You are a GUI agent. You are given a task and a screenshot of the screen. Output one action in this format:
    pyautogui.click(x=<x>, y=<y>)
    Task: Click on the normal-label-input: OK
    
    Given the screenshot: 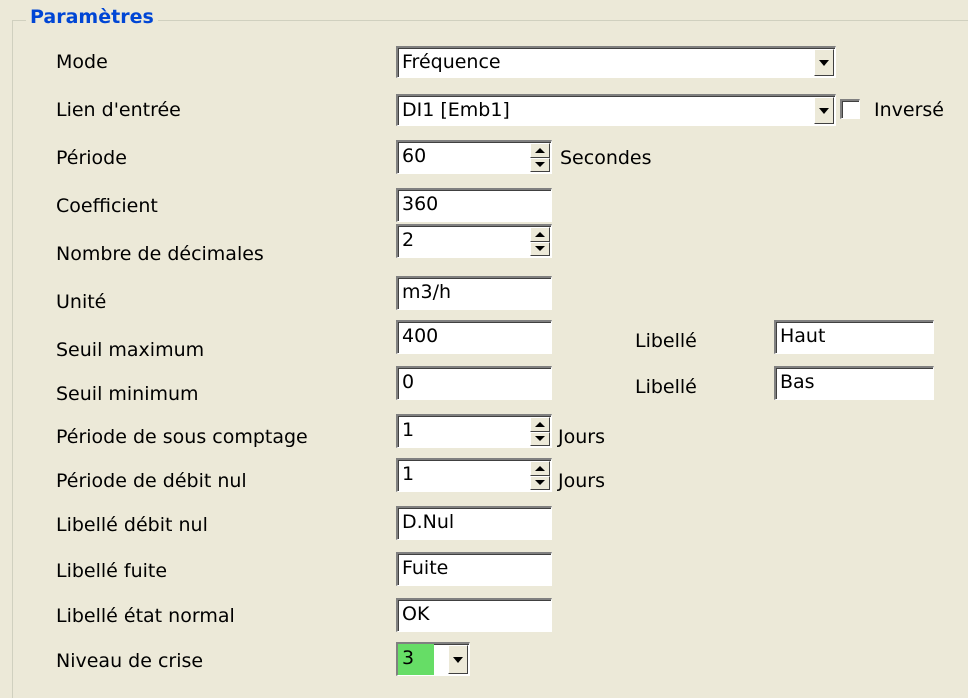 What is the action you would take?
    pyautogui.click(x=474, y=615)
    